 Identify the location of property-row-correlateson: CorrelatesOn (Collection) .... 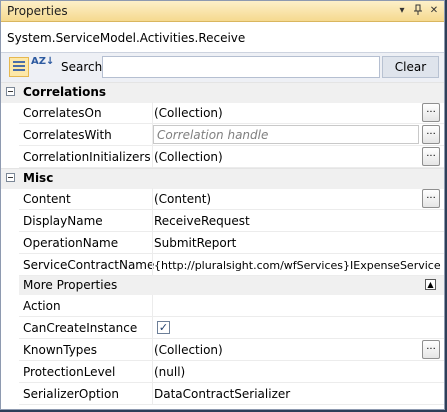
(231, 113).